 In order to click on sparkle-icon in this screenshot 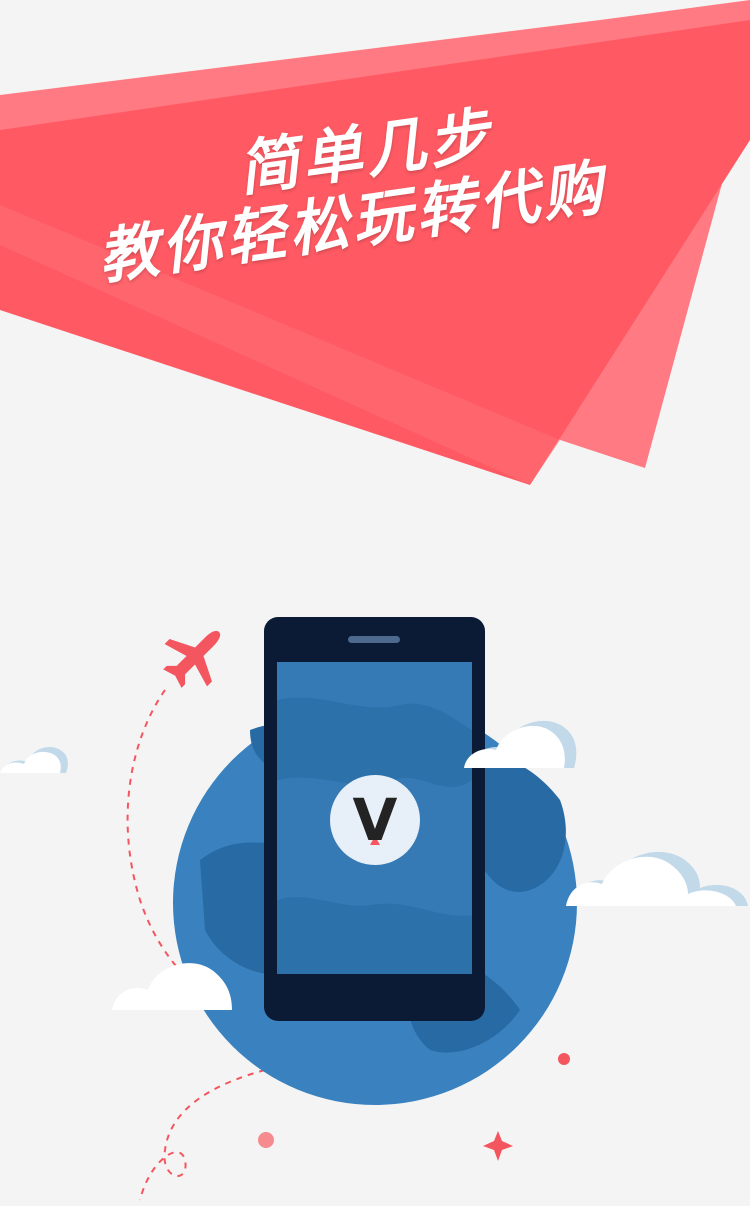, I will do `click(498, 1146)`.